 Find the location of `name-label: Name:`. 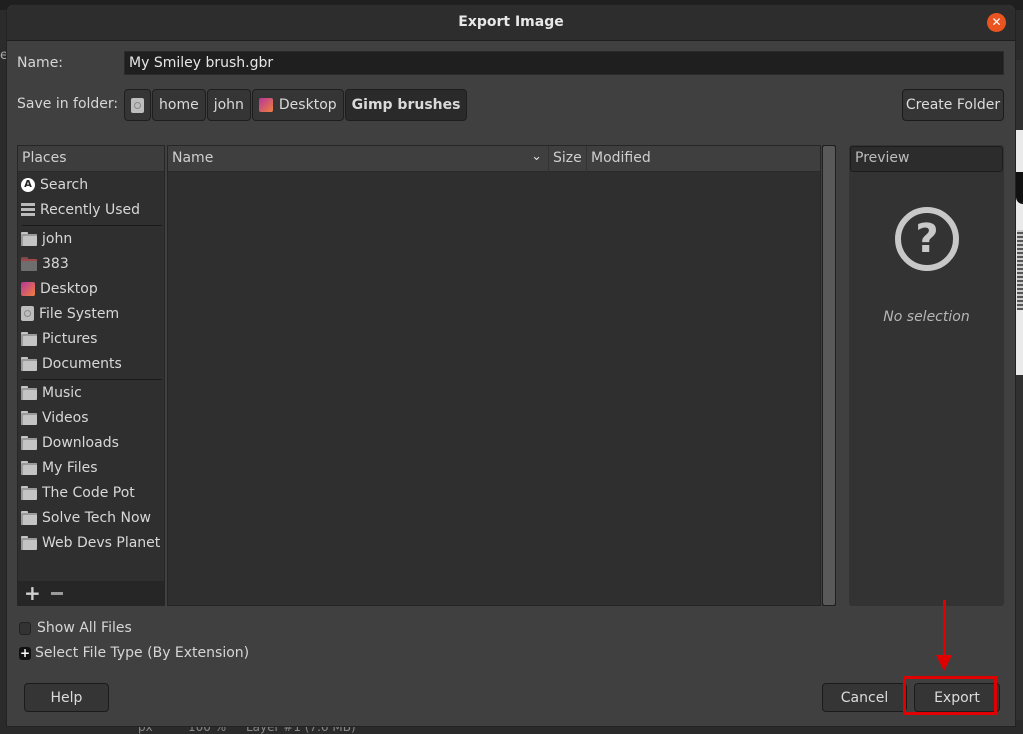

name-label: Name: is located at coordinates (40, 63).